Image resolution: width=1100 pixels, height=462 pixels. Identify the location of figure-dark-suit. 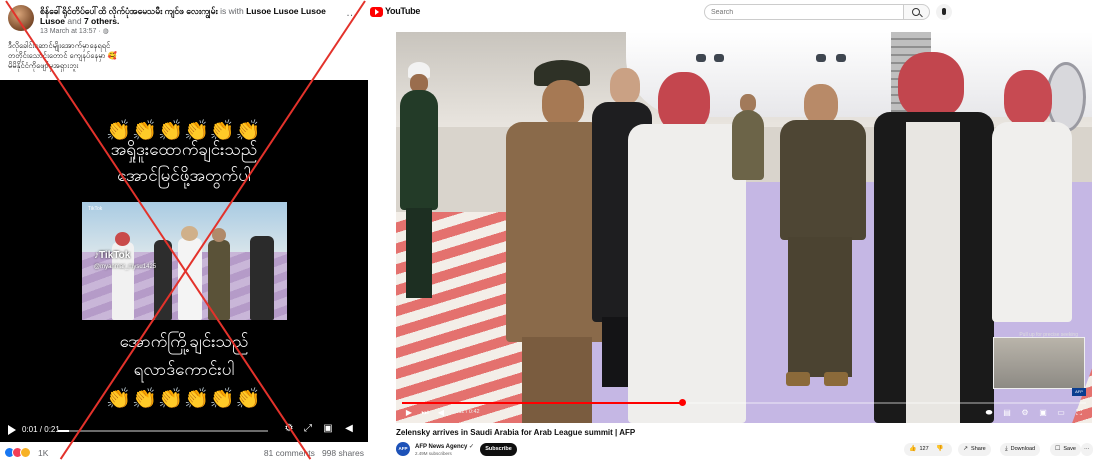
(163, 280).